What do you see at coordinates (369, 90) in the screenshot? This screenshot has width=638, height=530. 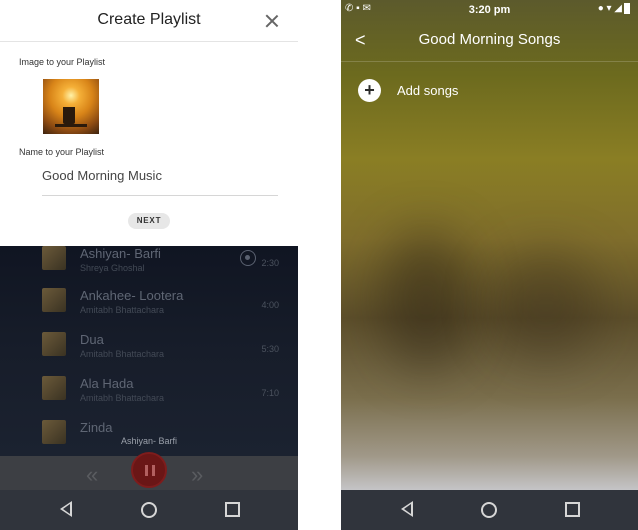 I see `plus-icon: +` at bounding box center [369, 90].